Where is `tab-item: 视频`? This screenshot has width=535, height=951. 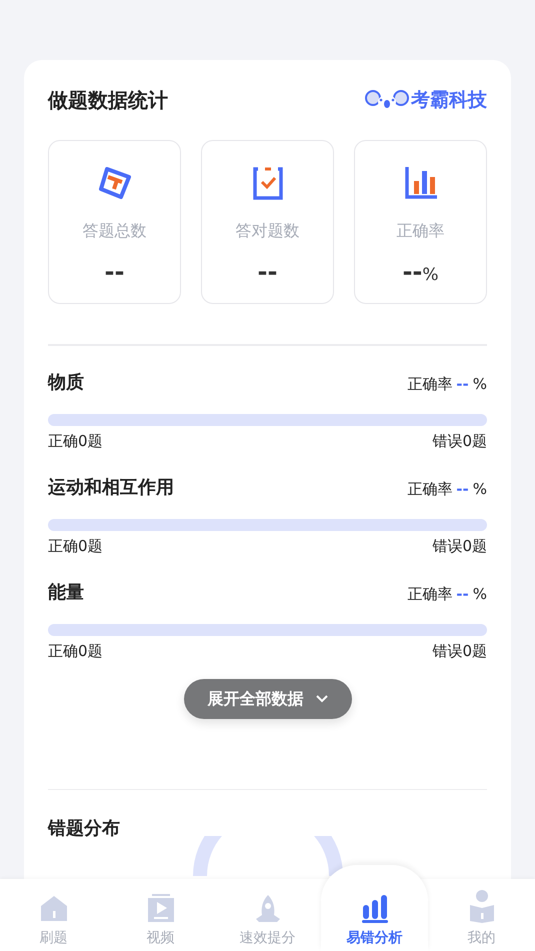
tab-item: 视频 is located at coordinates (160, 915).